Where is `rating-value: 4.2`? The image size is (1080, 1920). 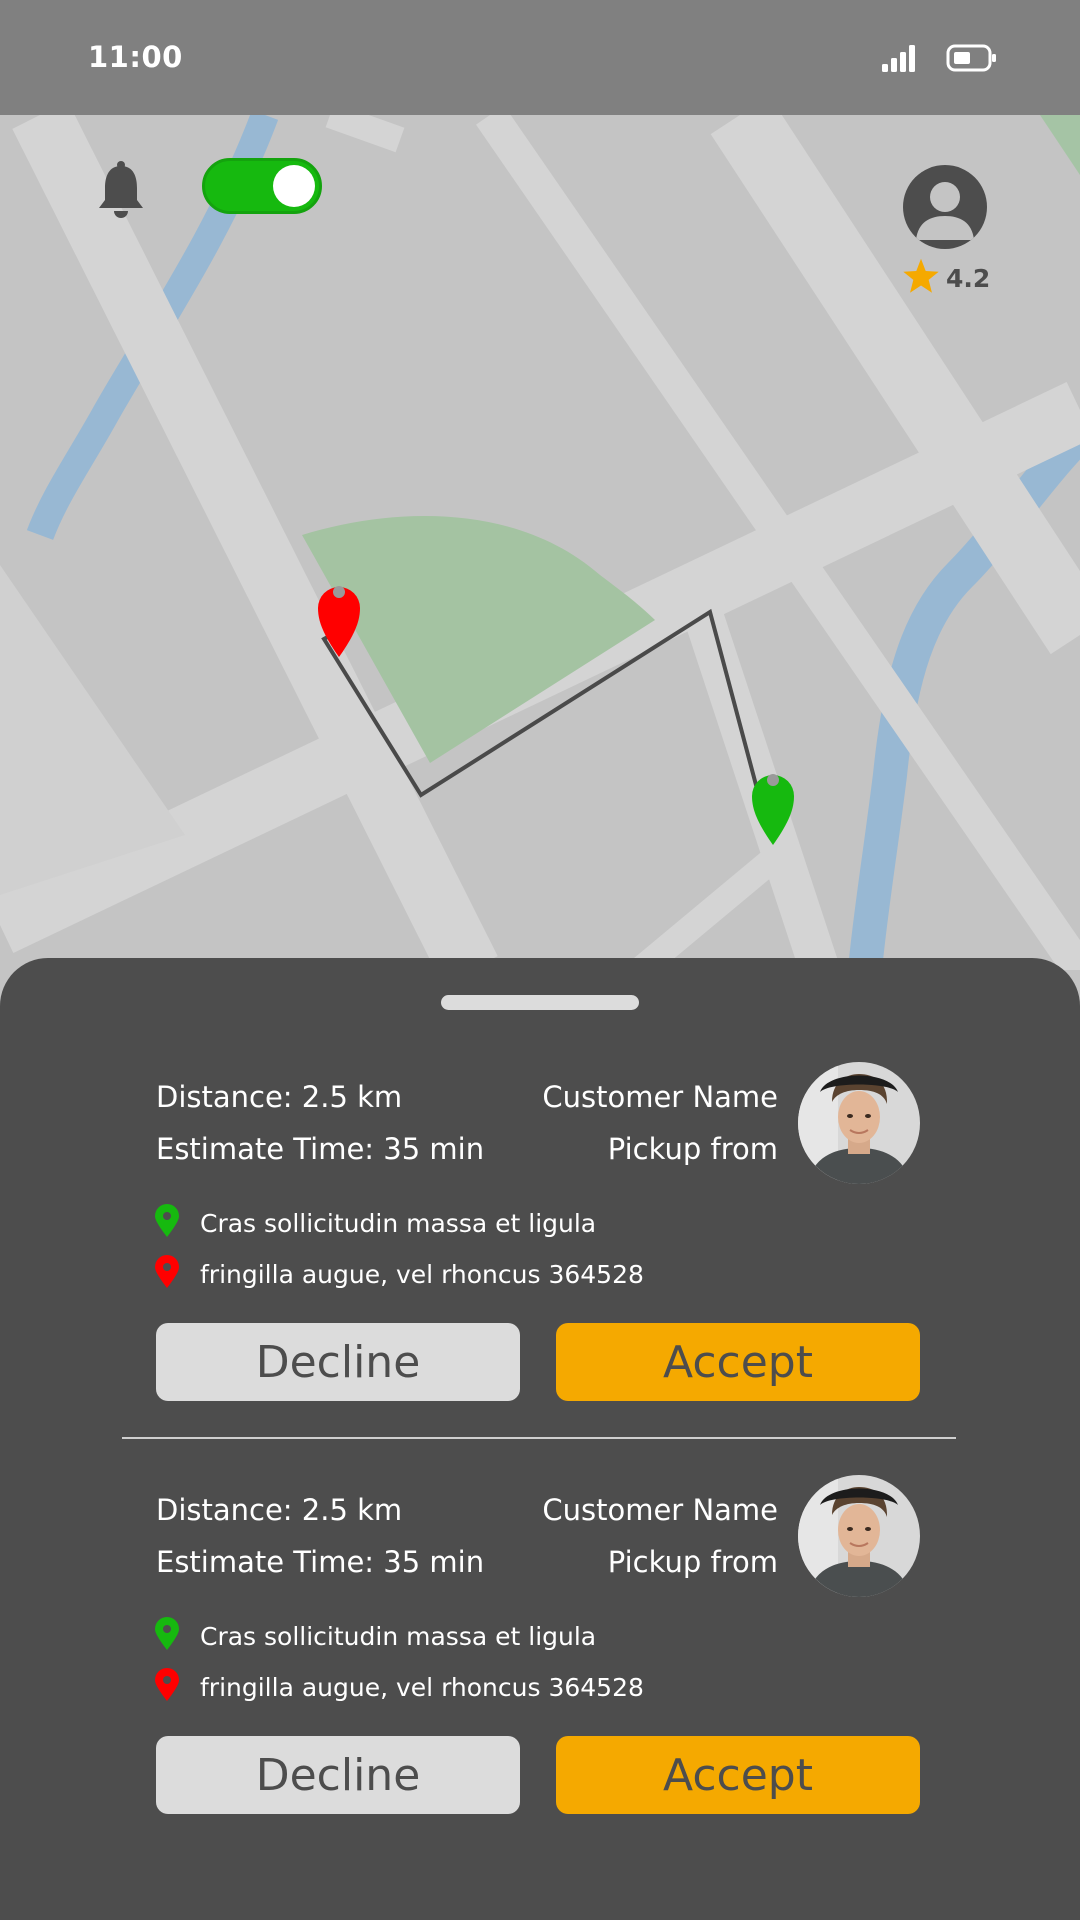 rating-value: 4.2 is located at coordinates (968, 278).